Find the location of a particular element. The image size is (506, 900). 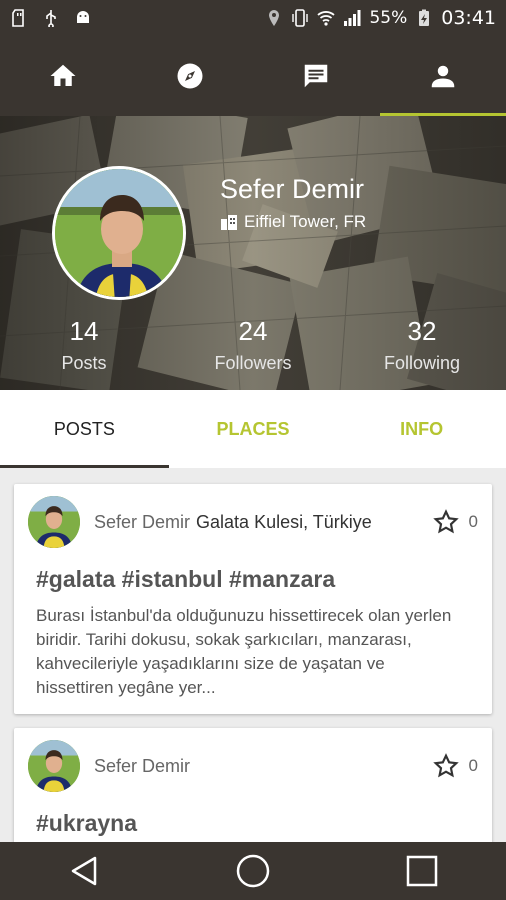

profile-avatar is located at coordinates (119, 233).